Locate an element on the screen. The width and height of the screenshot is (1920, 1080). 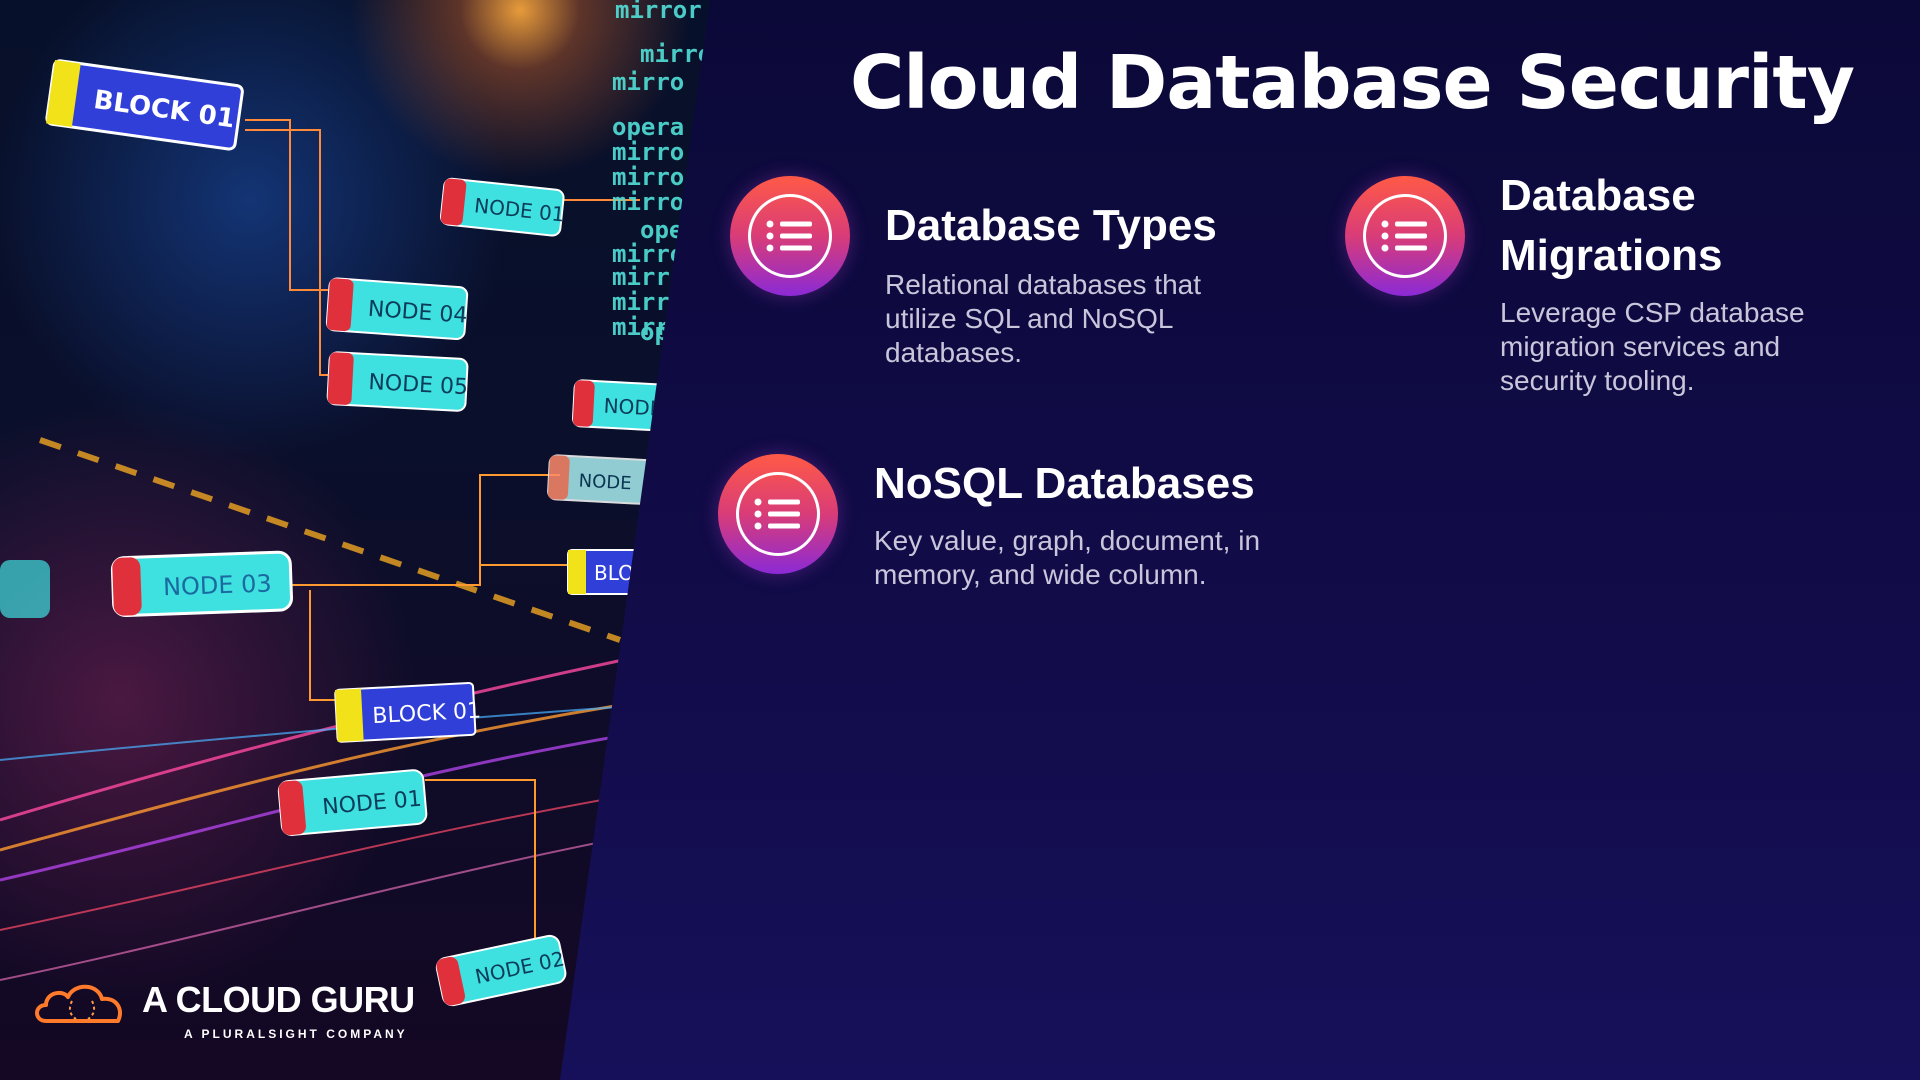
a-cloud-guru-logo: A CLOUD GURU A PLURALSIGHT COMPANY is located at coordinates (242, 1010).